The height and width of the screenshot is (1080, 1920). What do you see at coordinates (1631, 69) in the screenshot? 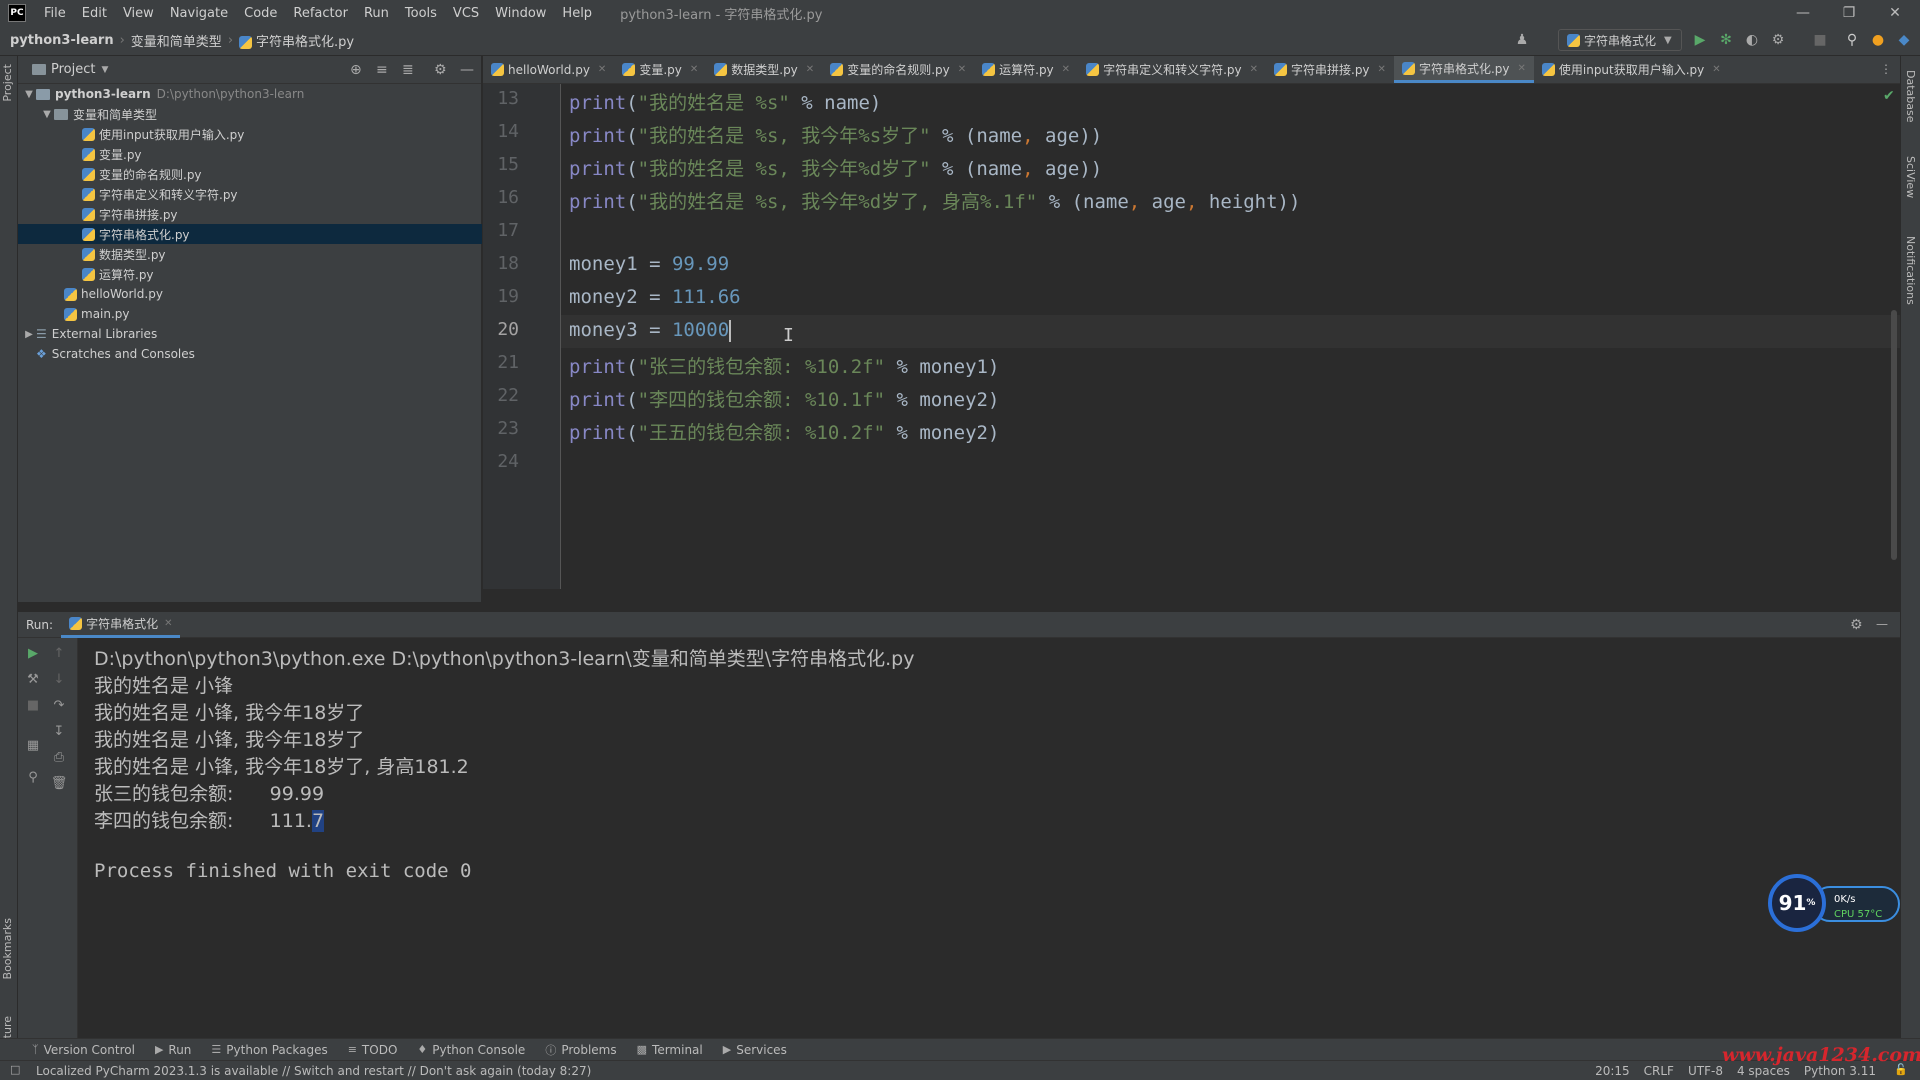
I see `editor-tab: 使用input获取用户输入.py ✕` at bounding box center [1631, 69].